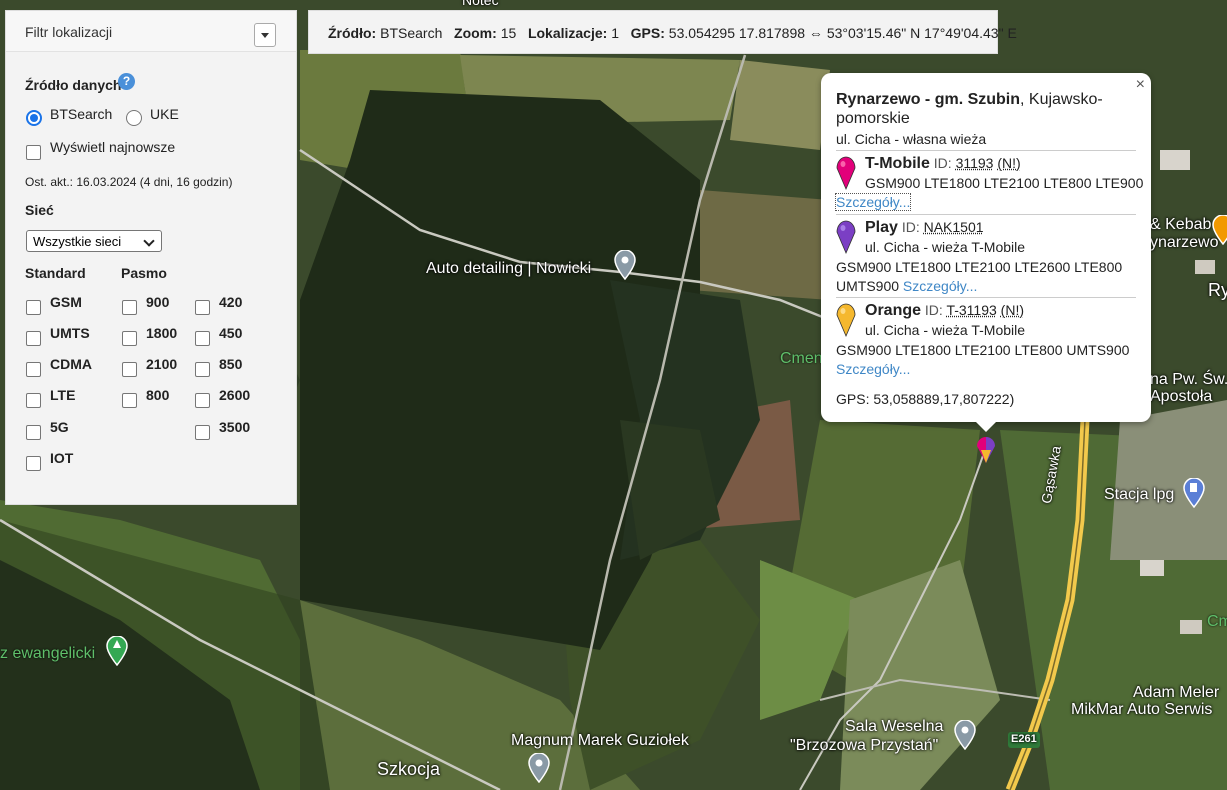 The width and height of the screenshot is (1227, 790). I want to click on radio-uke, so click(134, 118).